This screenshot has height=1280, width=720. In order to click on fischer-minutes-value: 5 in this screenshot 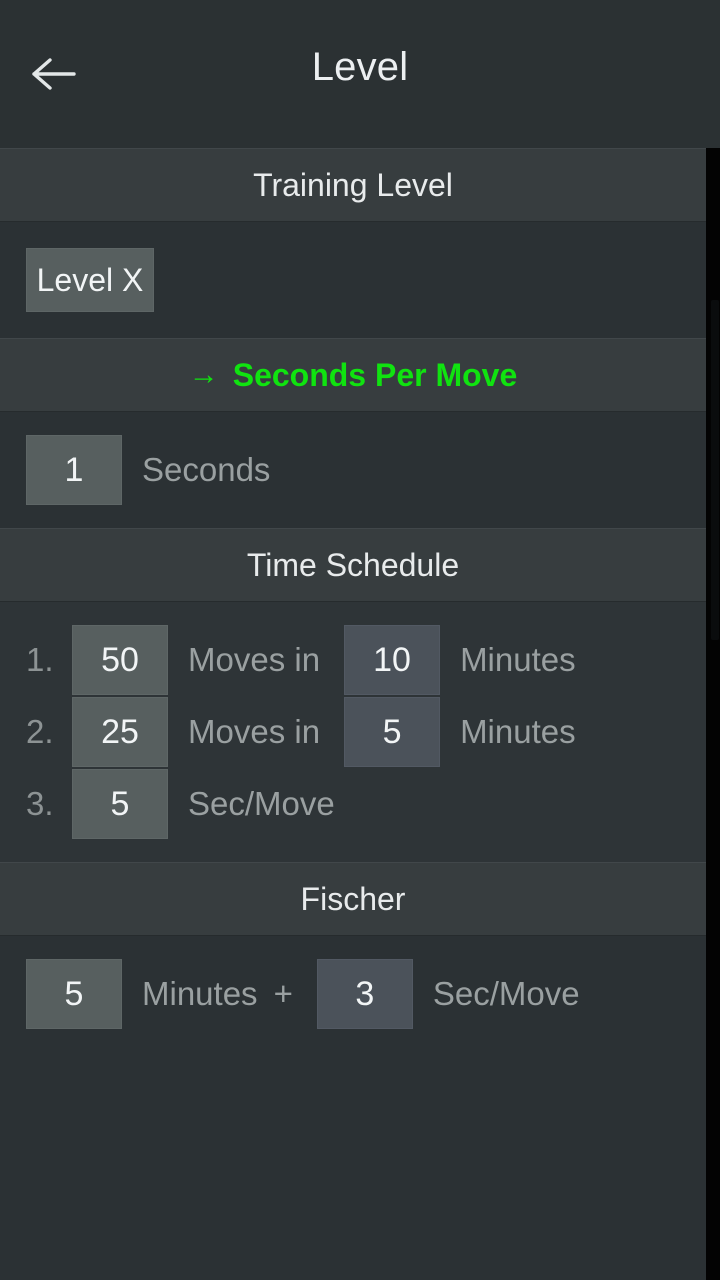, I will do `click(74, 994)`.